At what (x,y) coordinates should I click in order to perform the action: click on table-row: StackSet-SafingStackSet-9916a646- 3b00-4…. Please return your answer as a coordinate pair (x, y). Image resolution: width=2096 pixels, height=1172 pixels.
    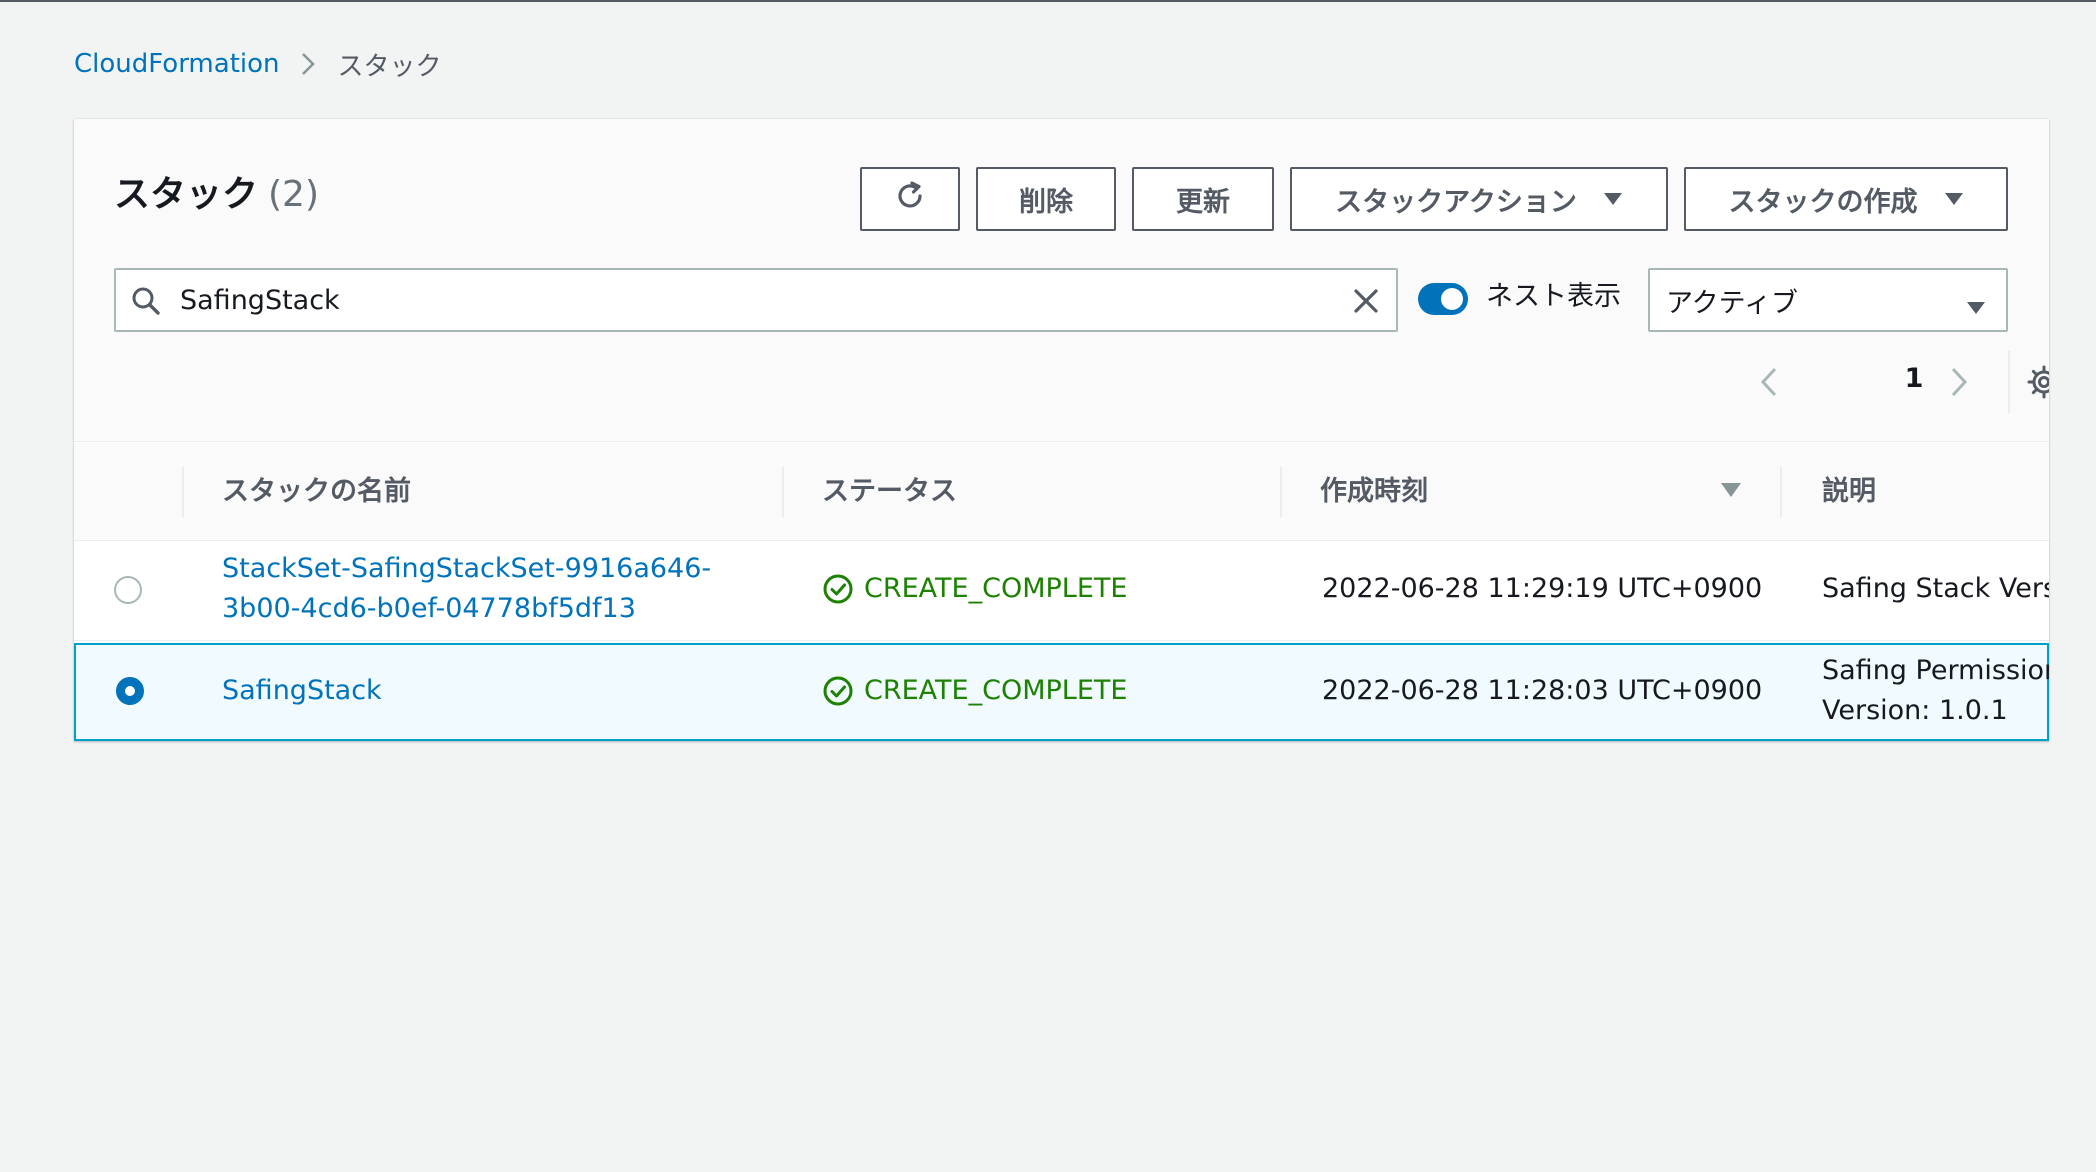
    Looking at the image, I should click on (1061, 591).